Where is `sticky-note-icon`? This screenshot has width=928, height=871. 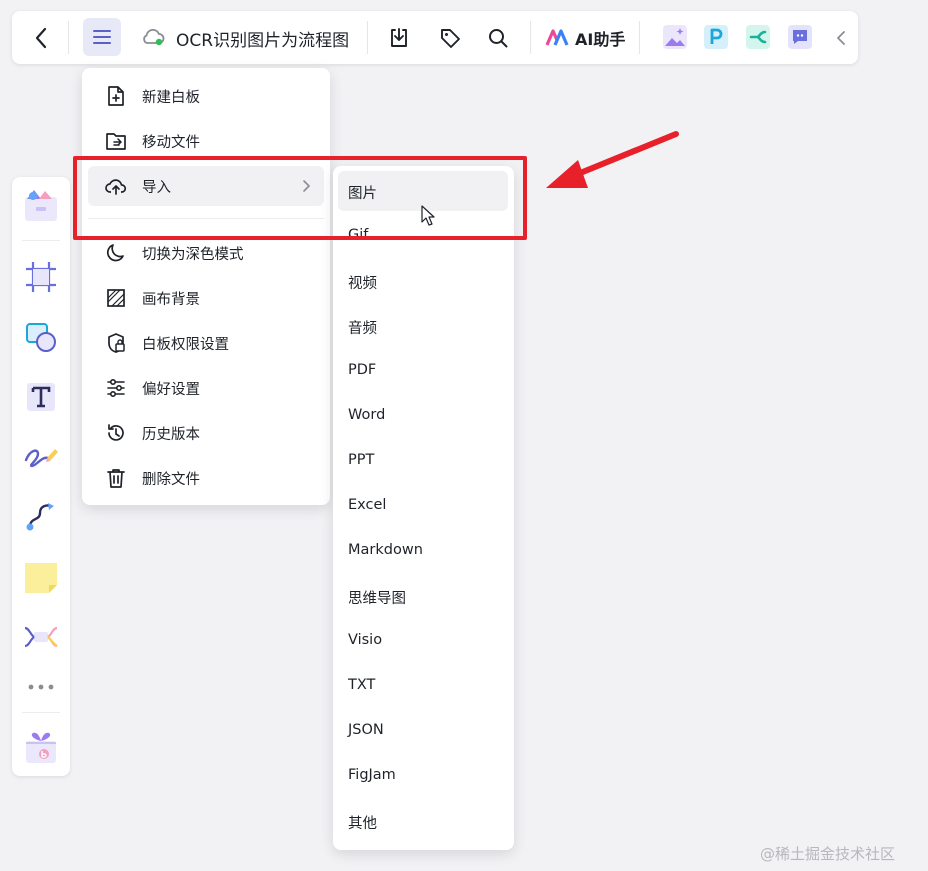 sticky-note-icon is located at coordinates (41, 578).